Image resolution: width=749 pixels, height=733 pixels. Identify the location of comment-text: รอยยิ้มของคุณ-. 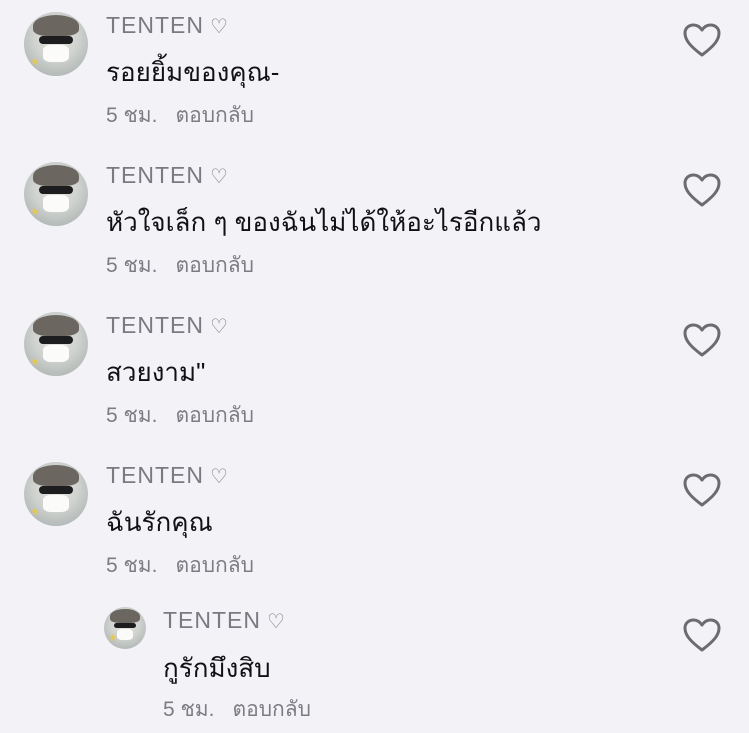
(193, 72).